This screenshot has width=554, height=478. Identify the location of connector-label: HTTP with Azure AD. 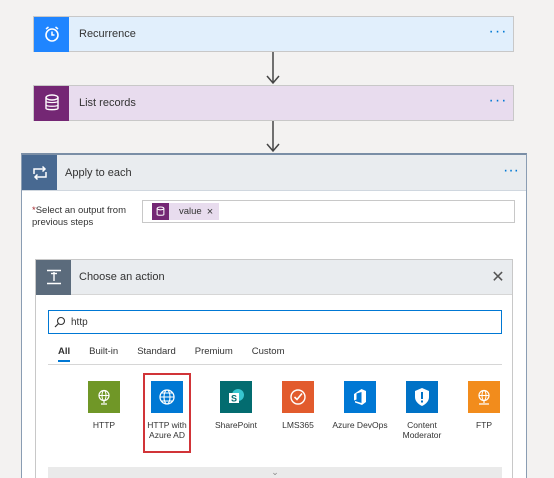
(167, 430).